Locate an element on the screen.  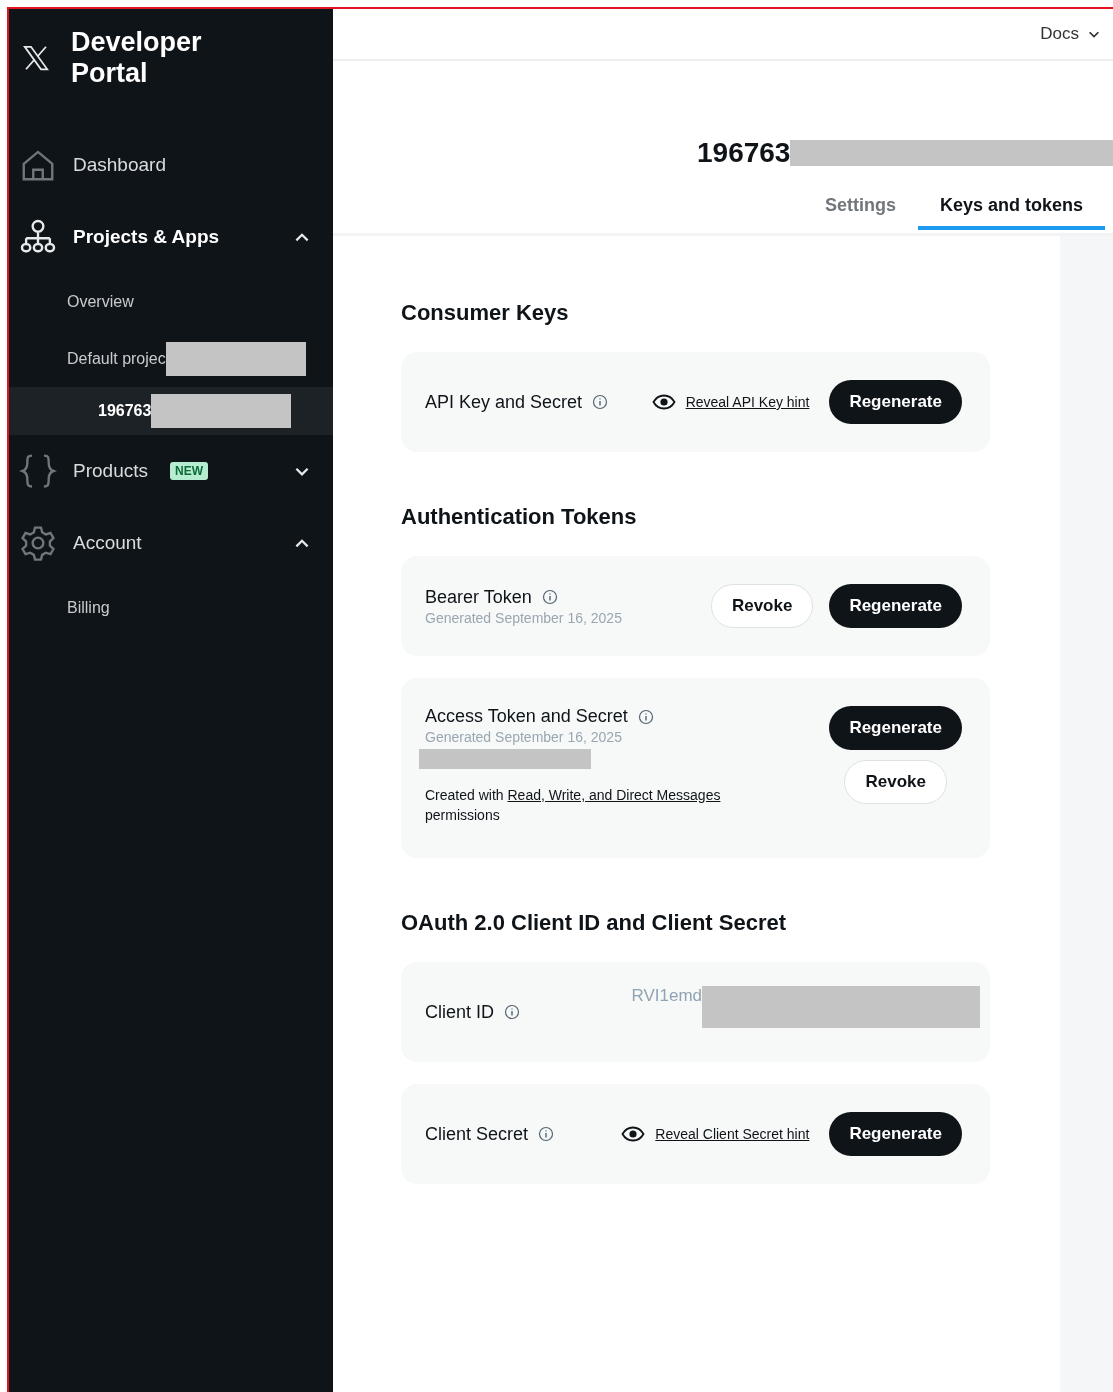
reveal-hint-link: Reveal API Key hint is located at coordinates (747, 402).